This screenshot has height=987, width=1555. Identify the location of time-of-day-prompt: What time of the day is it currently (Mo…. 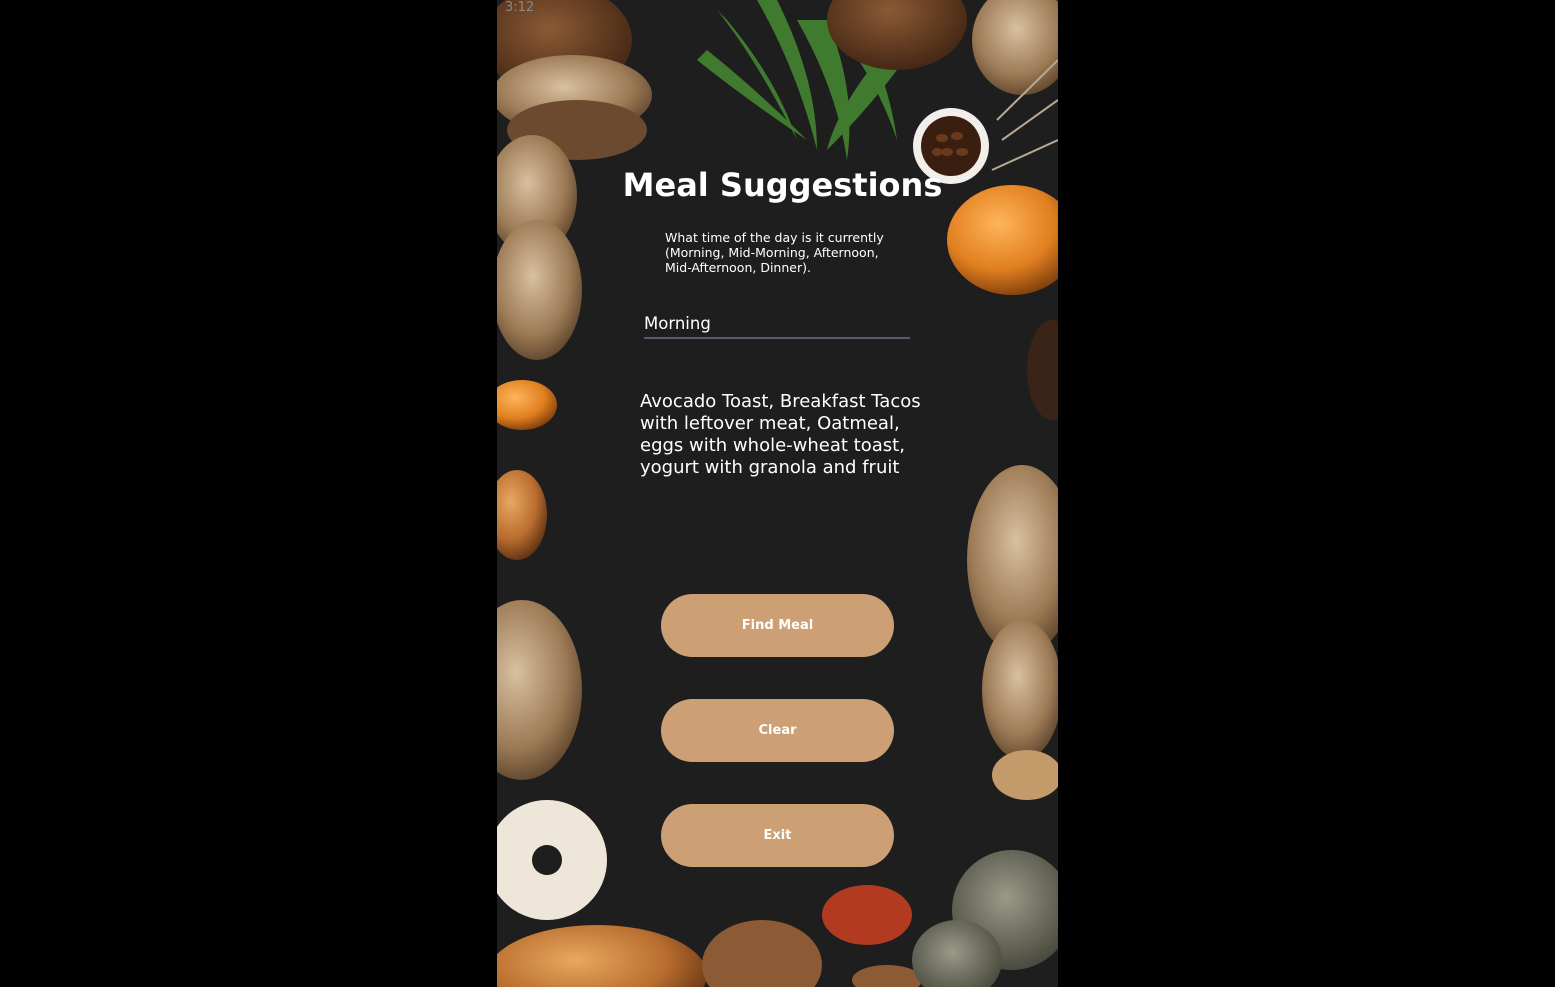
(774, 252).